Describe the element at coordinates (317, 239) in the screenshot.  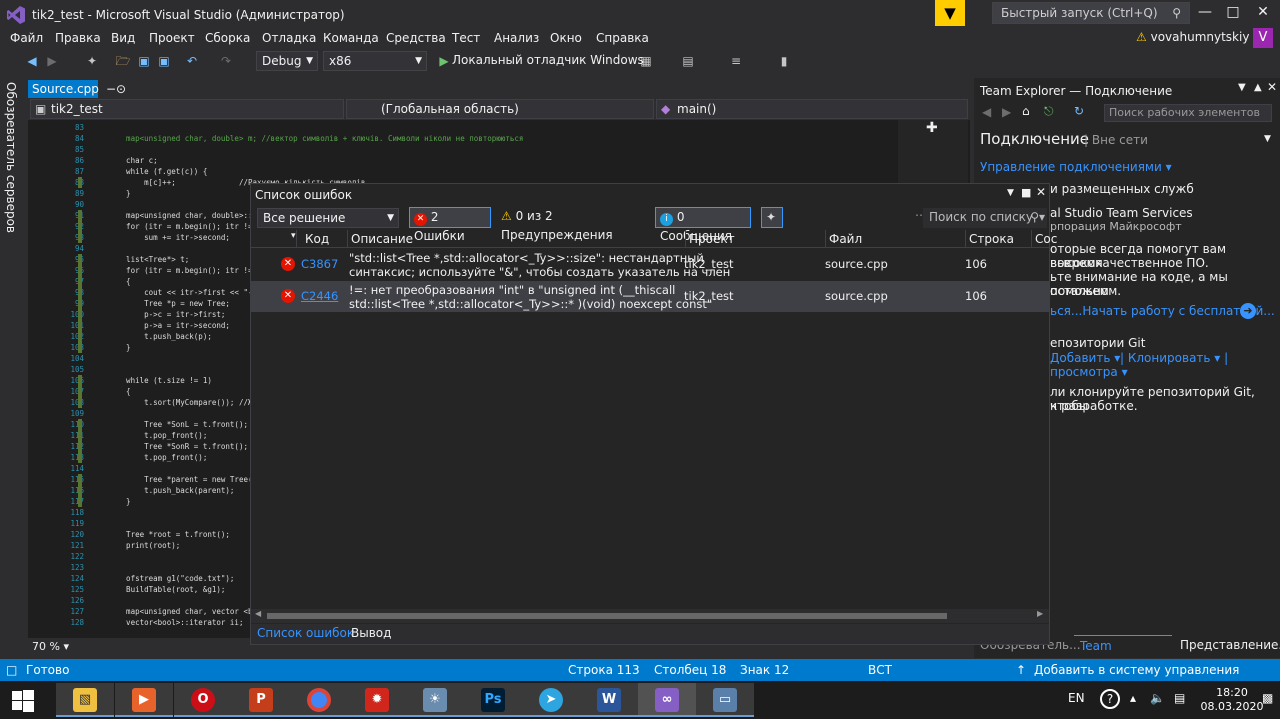
I see `column-code: Код` at that location.